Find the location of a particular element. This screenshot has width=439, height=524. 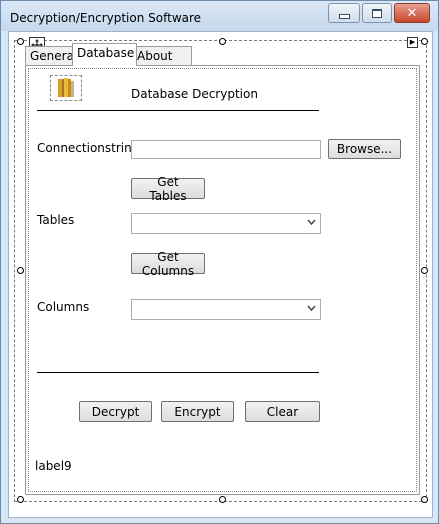

maximize-button is located at coordinates (377, 13).